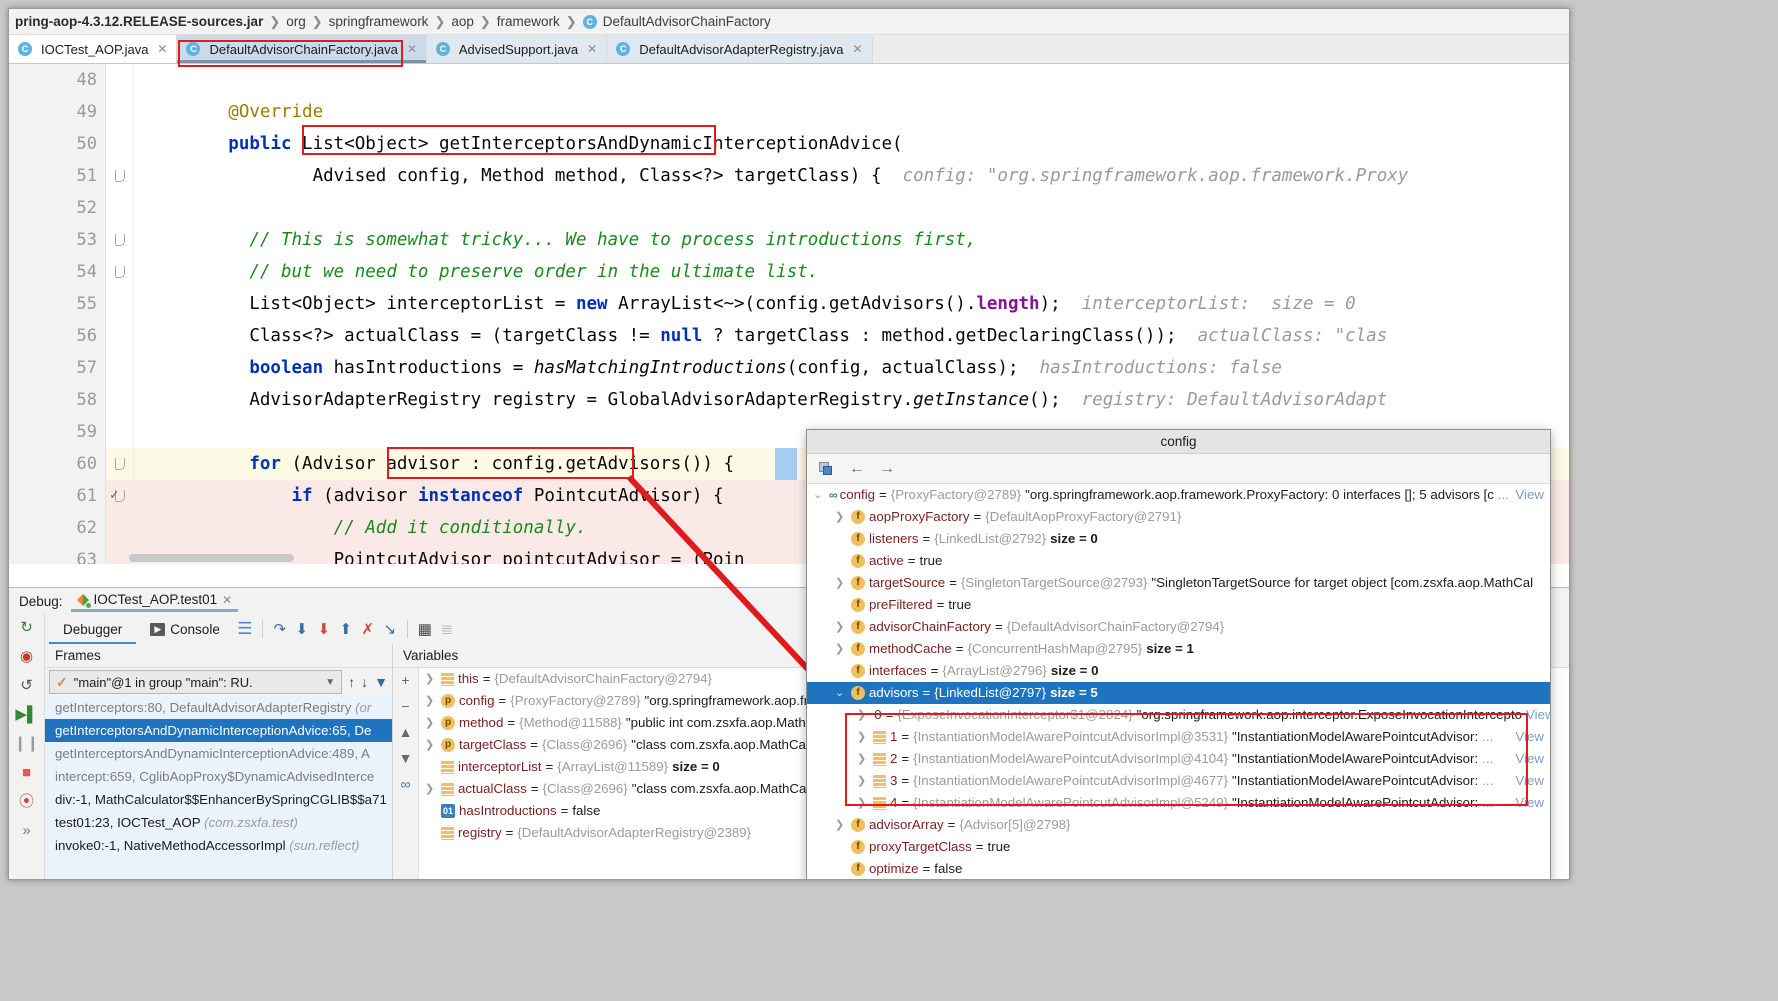 This screenshot has height=1001, width=1778. I want to click on stop-icon: ■, so click(26, 772).